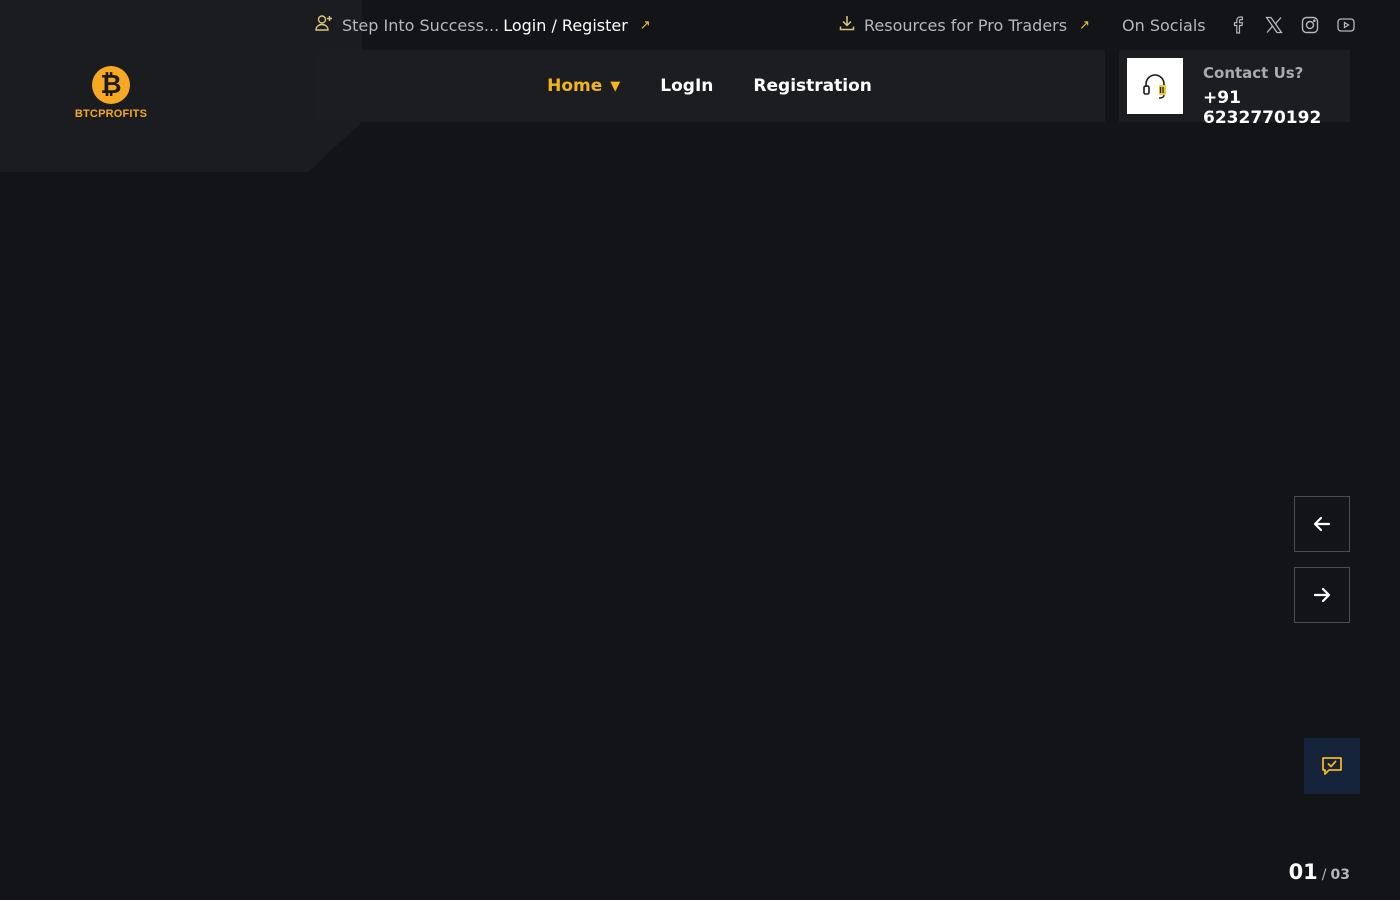 This screenshot has height=900, width=1400. What do you see at coordinates (1340, 875) in the screenshot?
I see `slide-total: 03` at bounding box center [1340, 875].